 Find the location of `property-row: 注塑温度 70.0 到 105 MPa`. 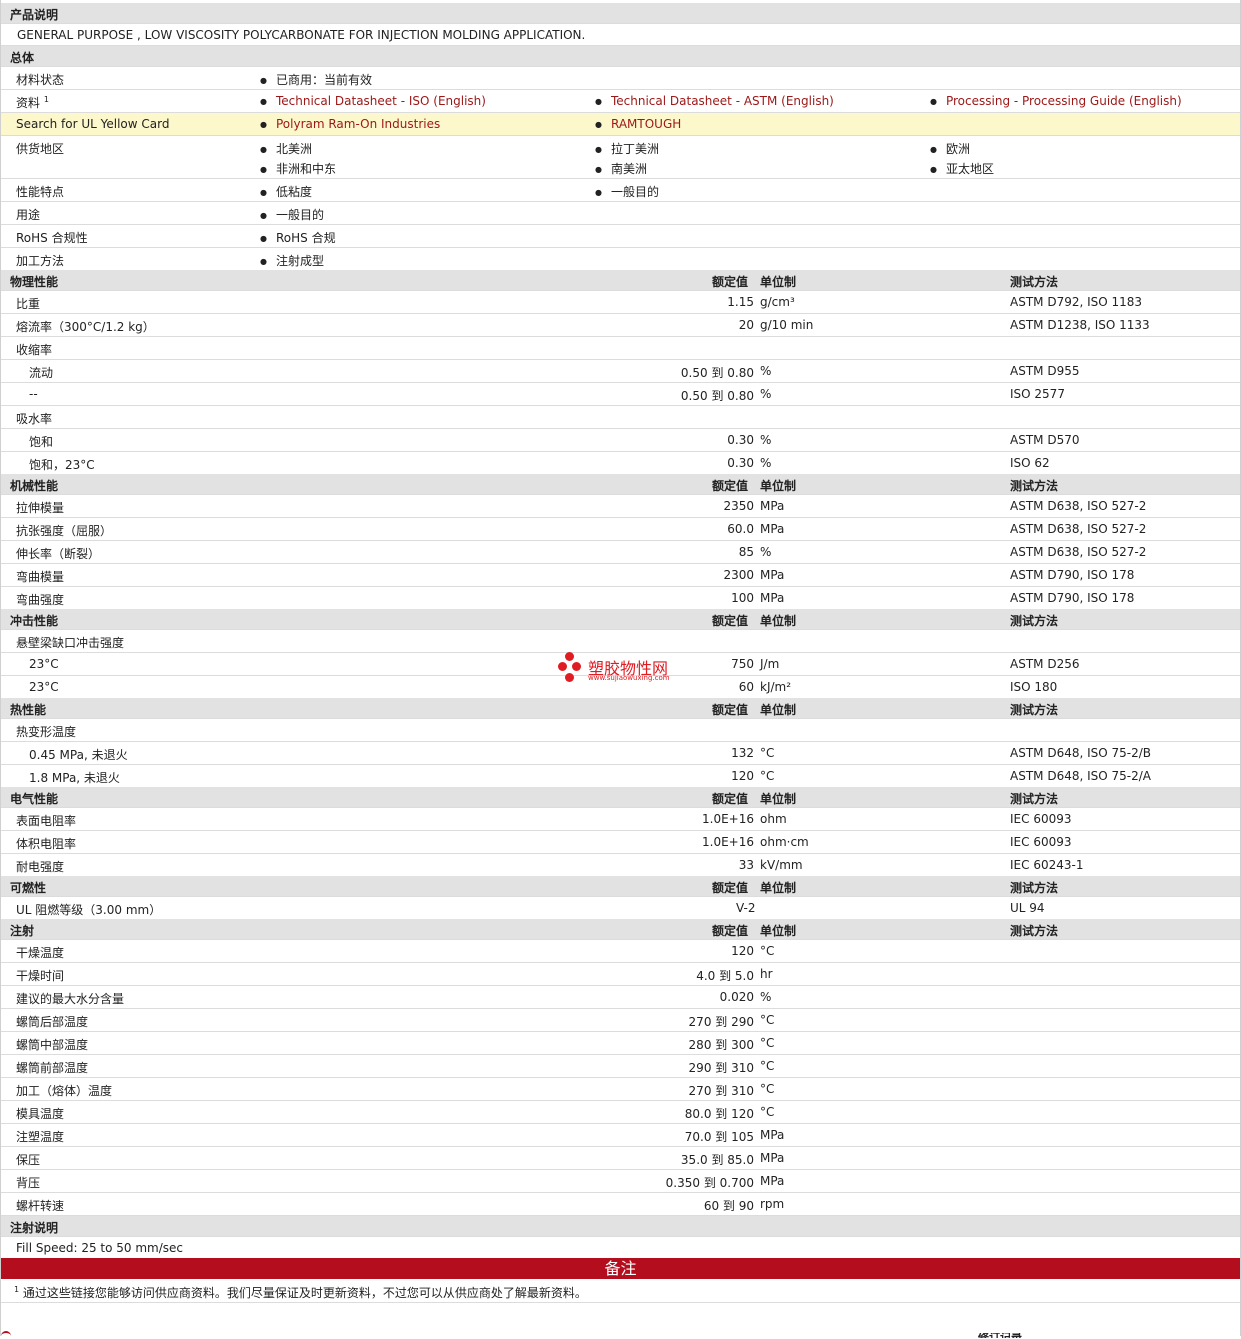

property-row: 注塑温度 70.0 到 105 MPa is located at coordinates (620, 1135).